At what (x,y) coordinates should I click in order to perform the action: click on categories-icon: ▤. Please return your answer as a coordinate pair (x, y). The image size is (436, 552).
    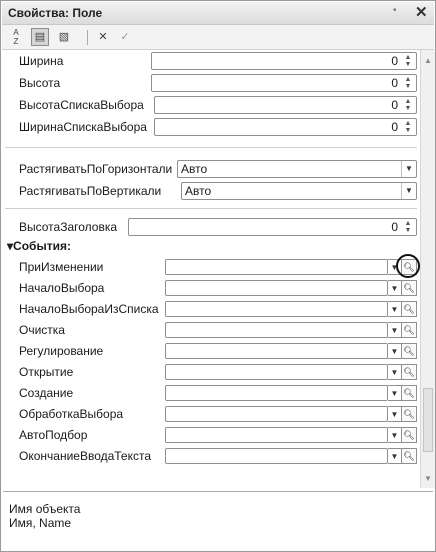
    Looking at the image, I should click on (40, 37).